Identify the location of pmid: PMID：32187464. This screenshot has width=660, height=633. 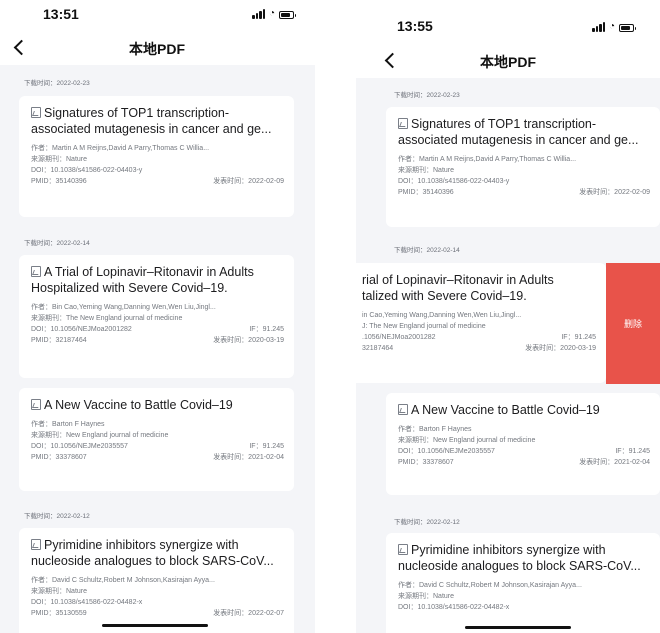
(59, 340).